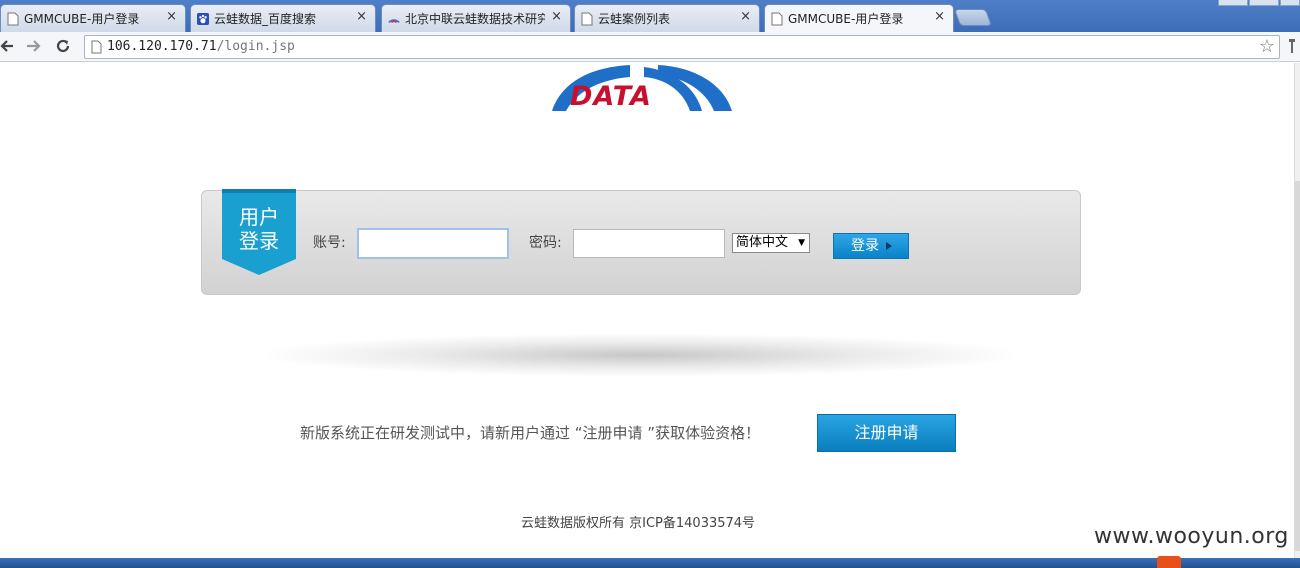 The height and width of the screenshot is (568, 1300). I want to click on tab-beijing-zhonglian: 北京中联云蛙数据技术研究 ×, so click(476, 18).